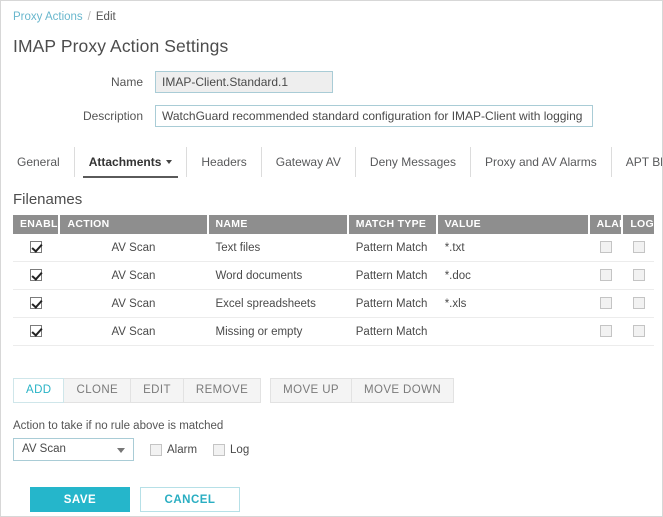 Image resolution: width=663 pixels, height=517 pixels. Describe the element at coordinates (36, 224) in the screenshot. I see `column-header-enable: ENABLE` at that location.